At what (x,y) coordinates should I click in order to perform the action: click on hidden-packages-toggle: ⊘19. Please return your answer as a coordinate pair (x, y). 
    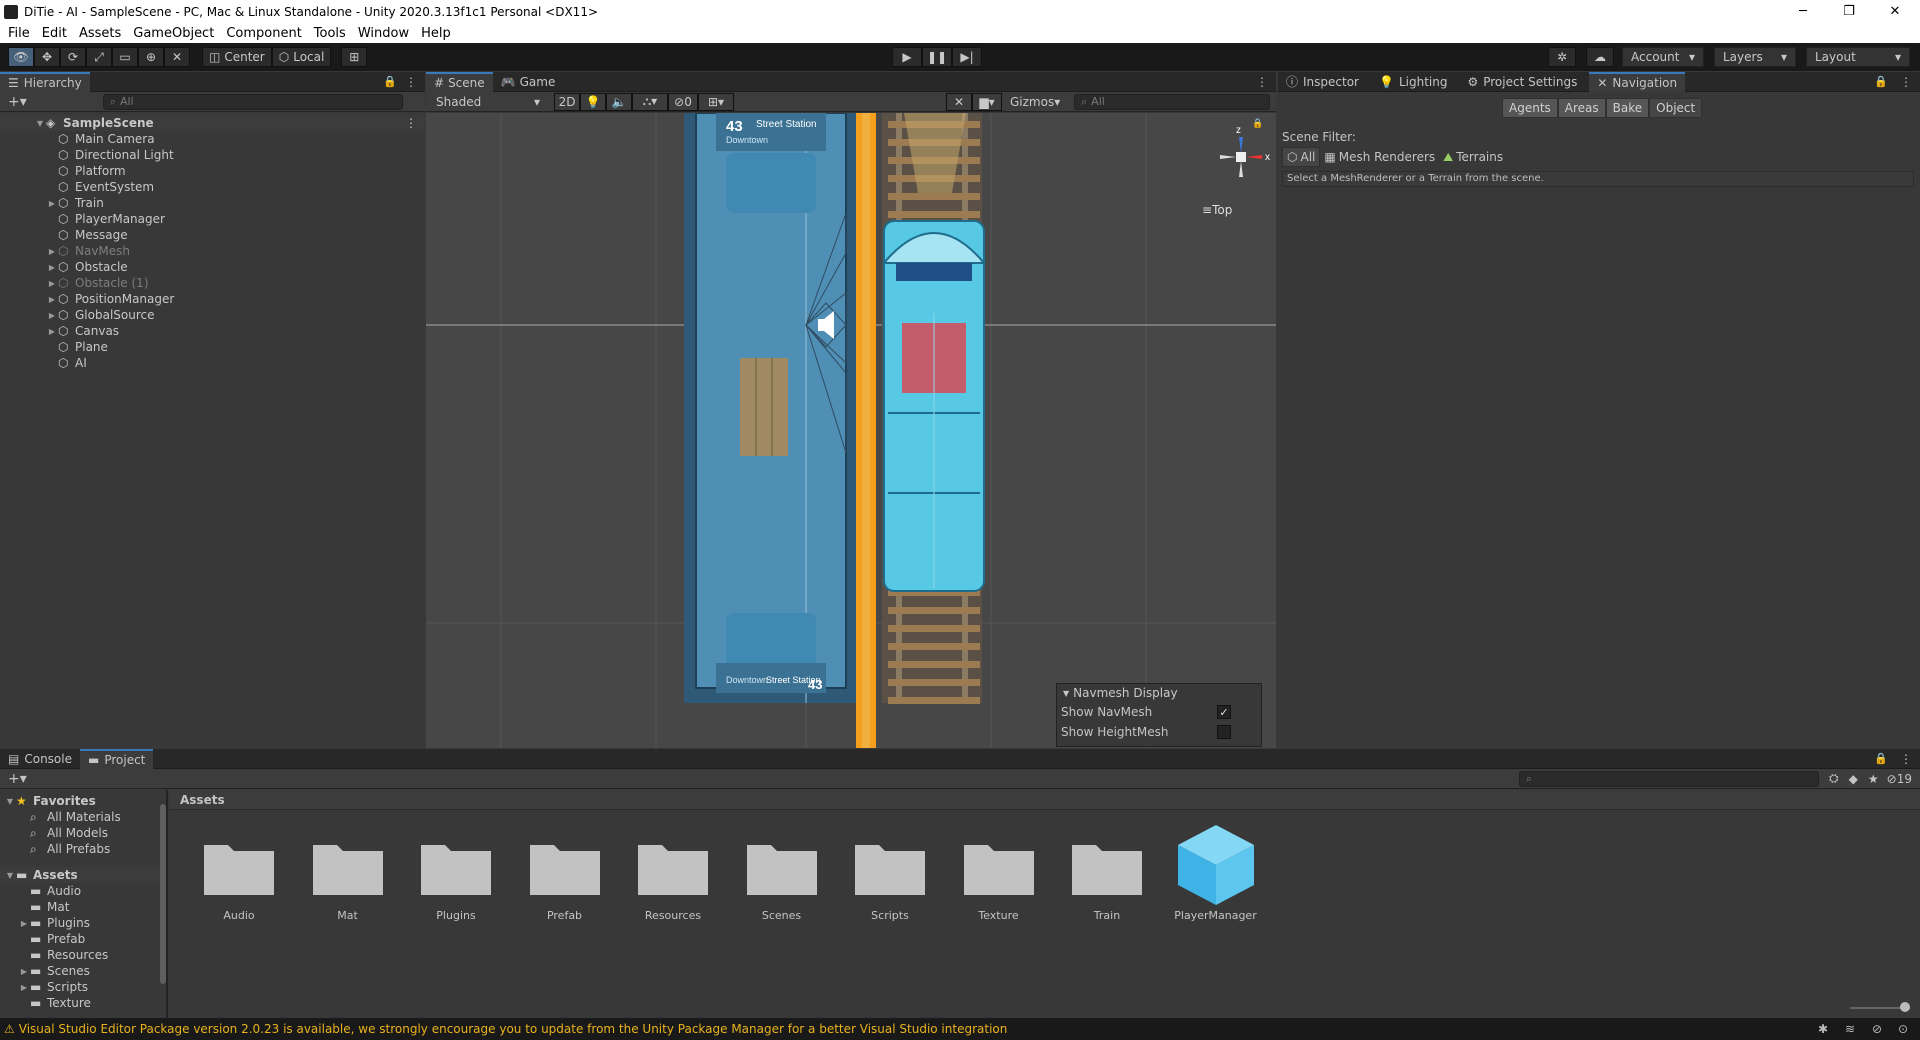
    Looking at the image, I should click on (1899, 779).